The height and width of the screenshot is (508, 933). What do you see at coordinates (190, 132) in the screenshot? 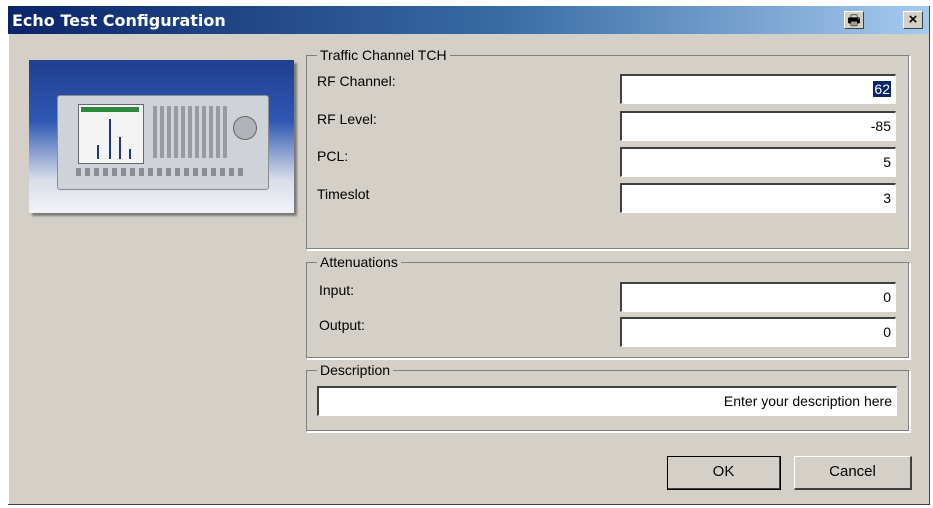
I see `device-keypad` at bounding box center [190, 132].